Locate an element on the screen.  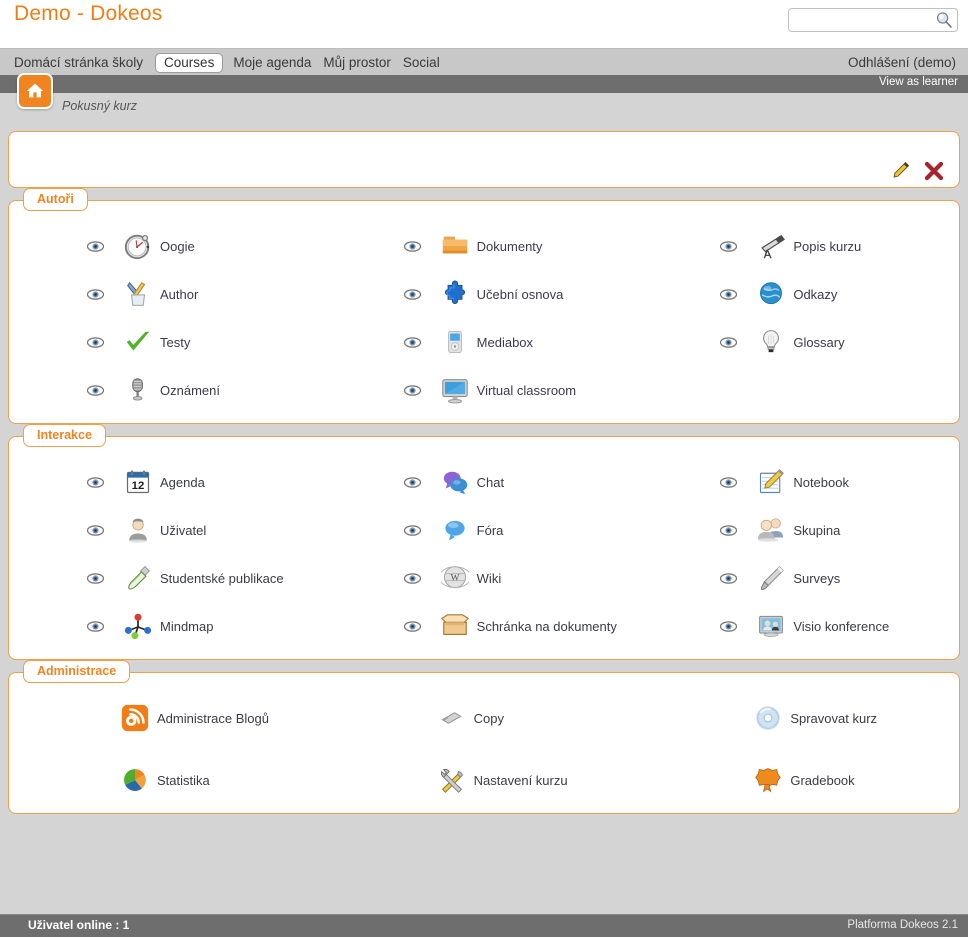
globe-icon is located at coordinates (771, 294).